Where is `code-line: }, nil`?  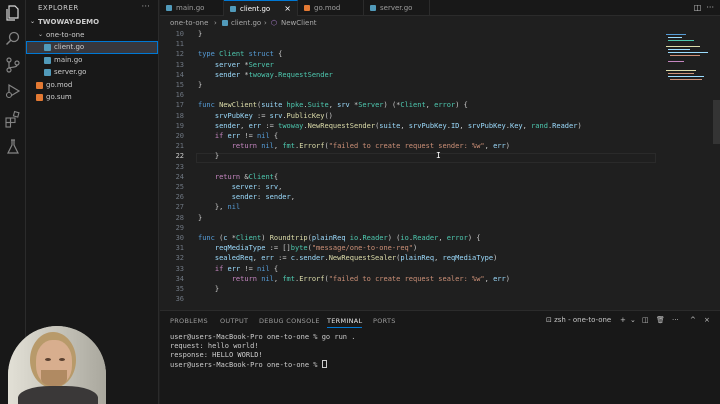 code-line: }, nil is located at coordinates (219, 207).